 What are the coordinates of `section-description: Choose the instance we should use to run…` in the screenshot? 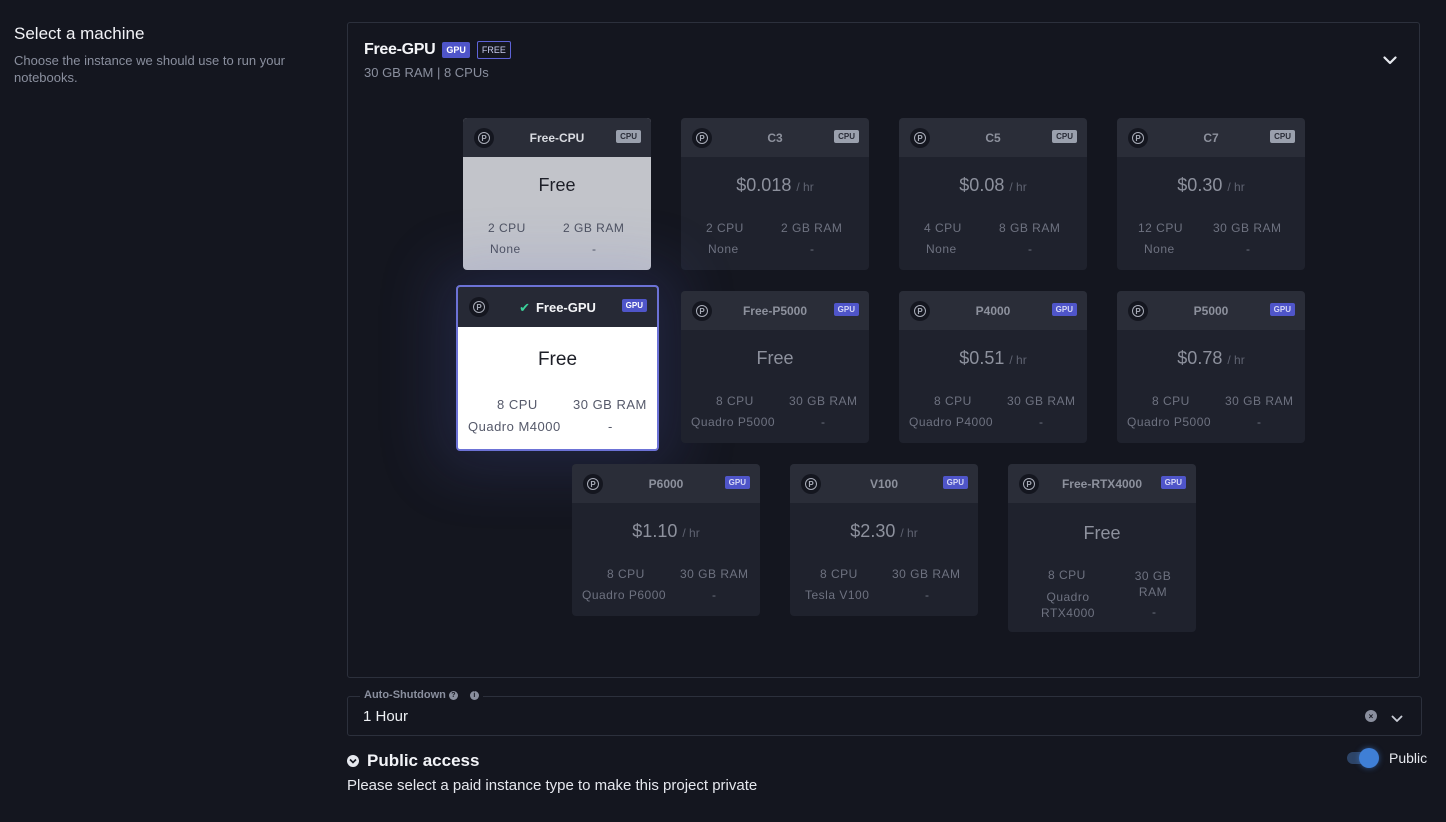 It's located at (150, 69).